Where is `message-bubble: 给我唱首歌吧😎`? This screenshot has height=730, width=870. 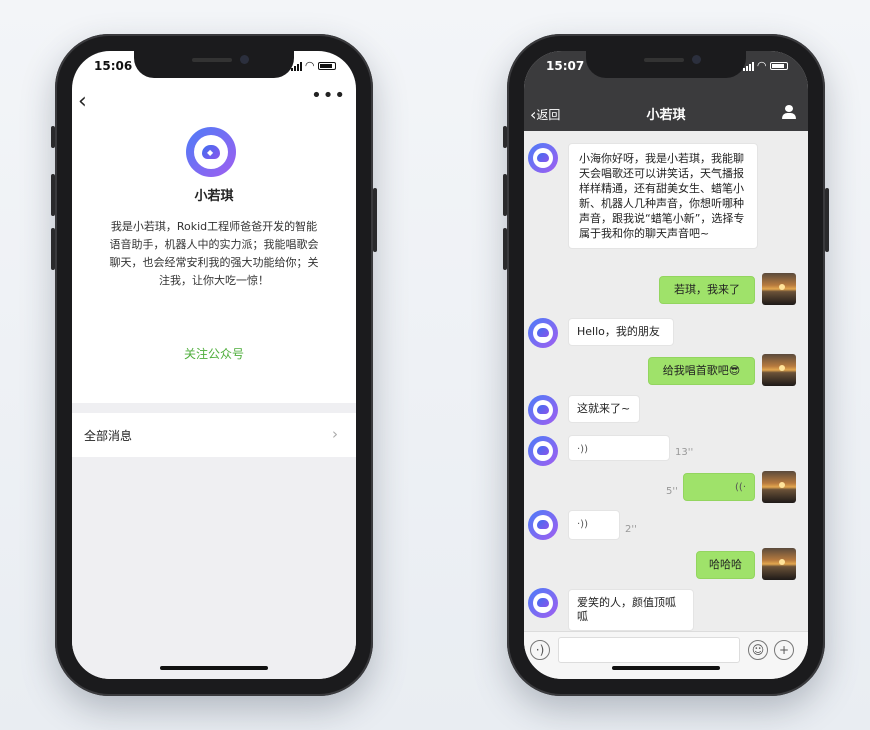 message-bubble: 给我唱首歌吧😎 is located at coordinates (701, 371).